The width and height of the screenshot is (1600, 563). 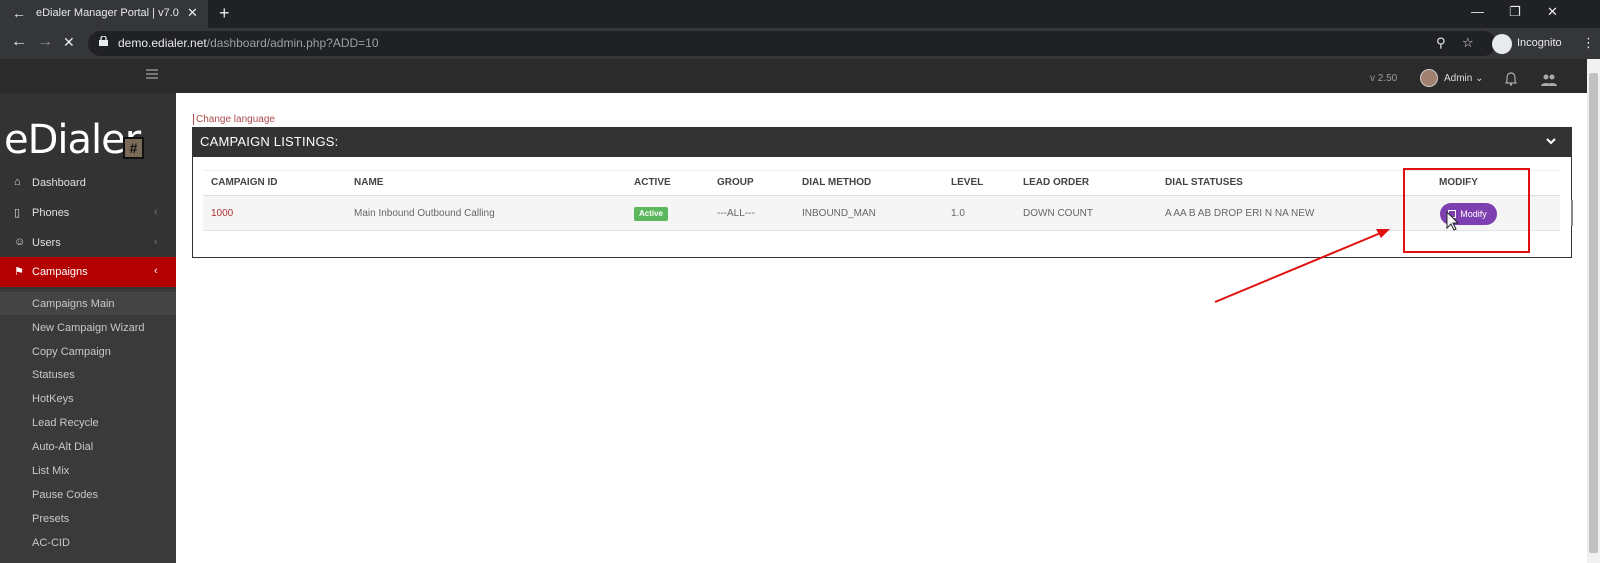 What do you see at coordinates (50, 519) in the screenshot?
I see `submenu-presets: Presets` at bounding box center [50, 519].